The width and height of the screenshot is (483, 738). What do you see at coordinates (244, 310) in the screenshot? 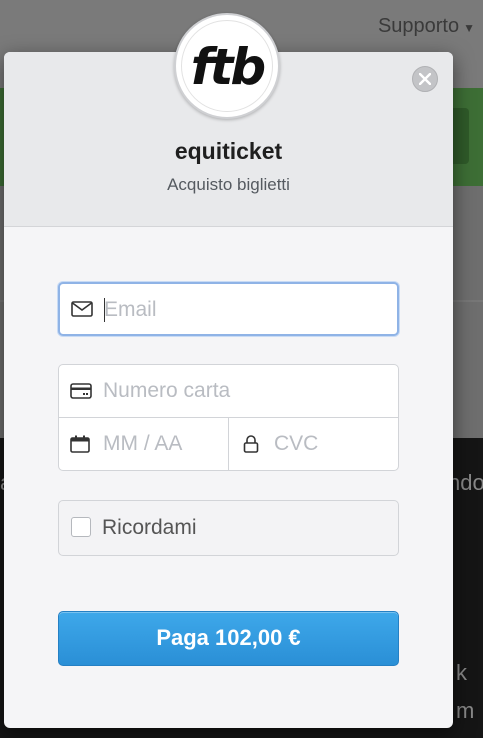
I see `email-input` at bounding box center [244, 310].